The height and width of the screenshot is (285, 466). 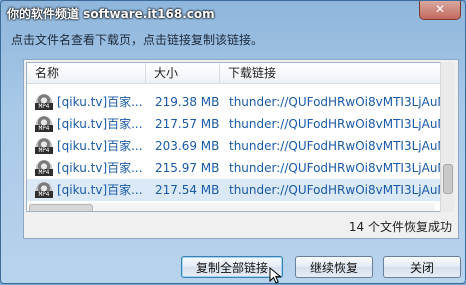 What do you see at coordinates (187, 102) in the screenshot?
I see `file-size: 219.38 MB` at bounding box center [187, 102].